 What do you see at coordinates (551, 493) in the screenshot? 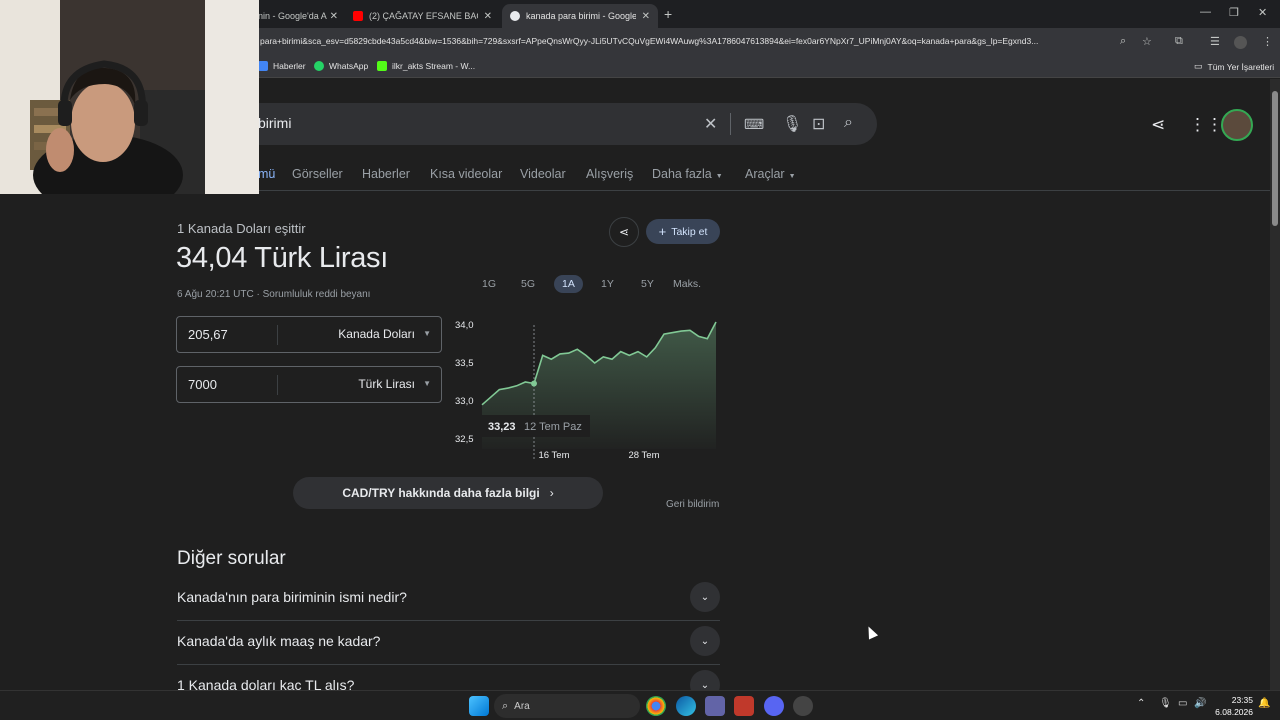
I see `chevron-right-icon: ›` at bounding box center [551, 493].